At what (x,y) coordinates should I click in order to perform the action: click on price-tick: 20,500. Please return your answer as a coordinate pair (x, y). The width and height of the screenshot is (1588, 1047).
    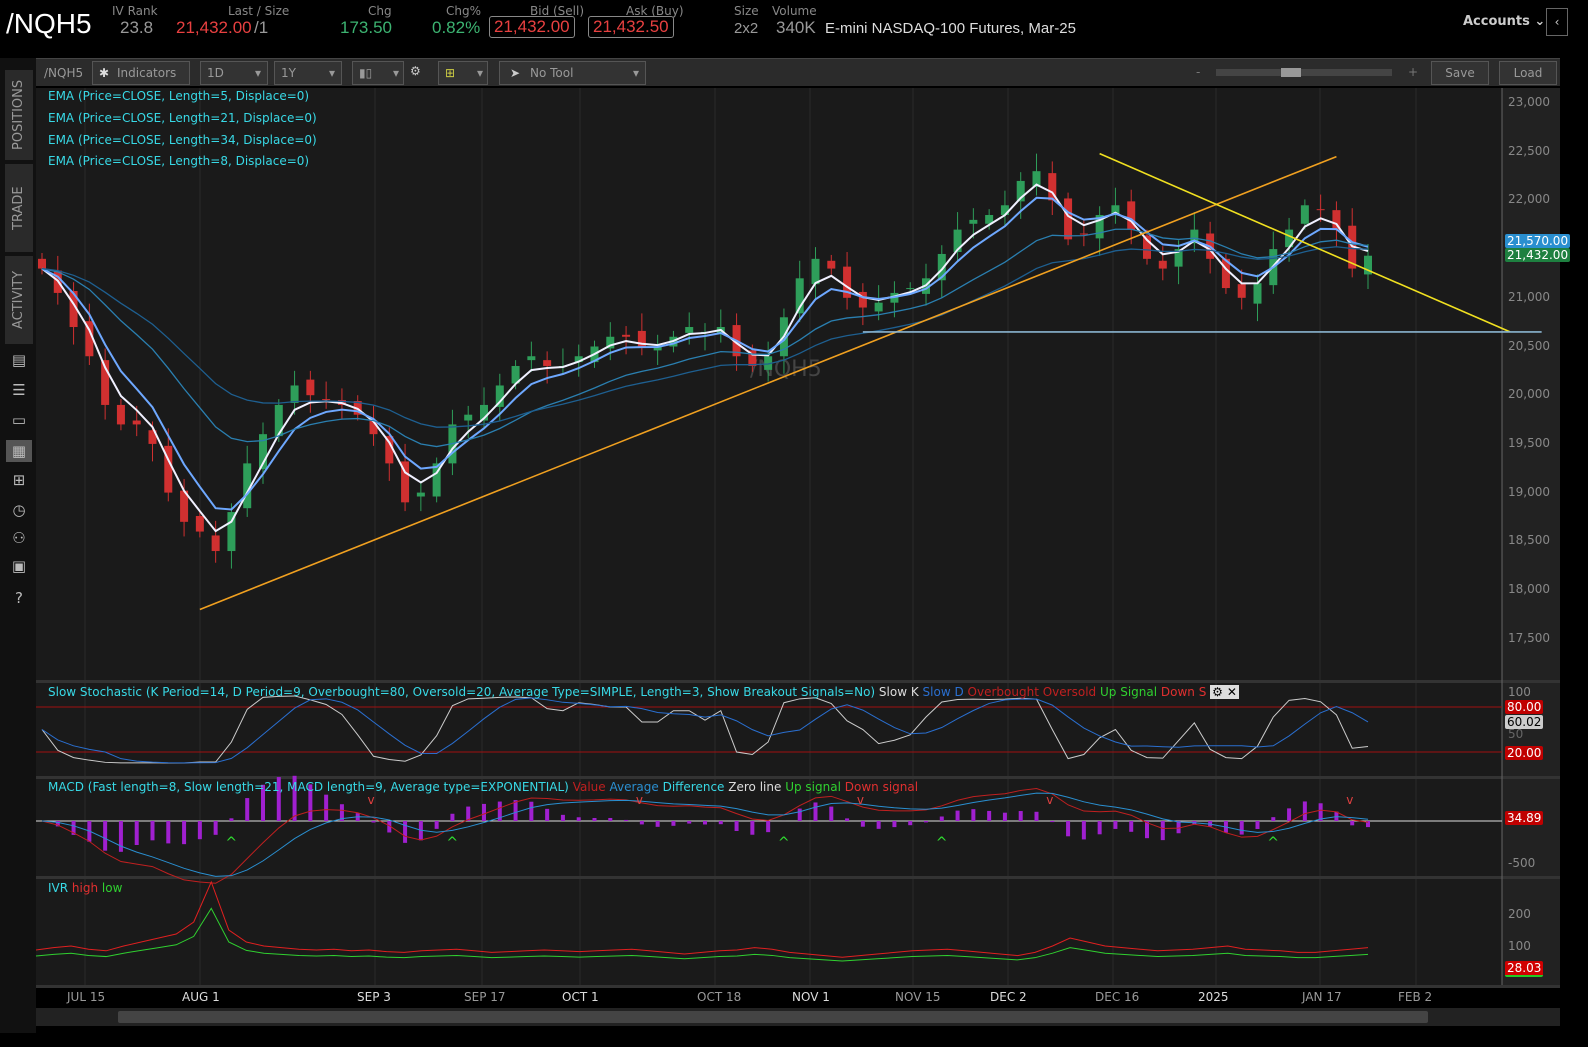
    Looking at the image, I should click on (1529, 345).